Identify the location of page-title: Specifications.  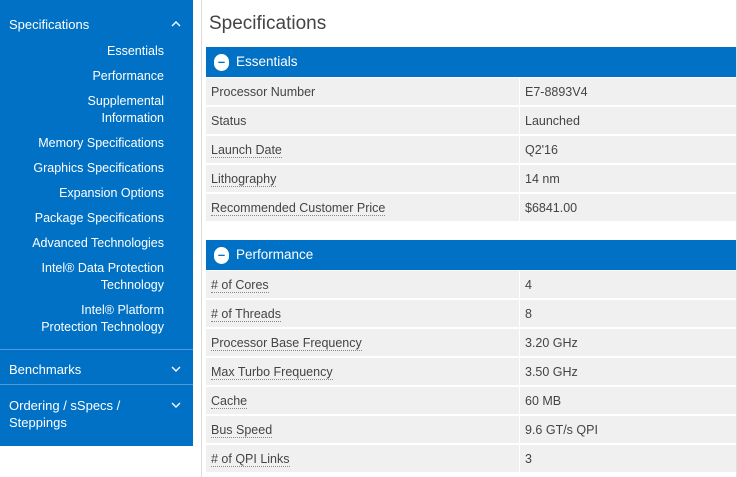
(268, 23).